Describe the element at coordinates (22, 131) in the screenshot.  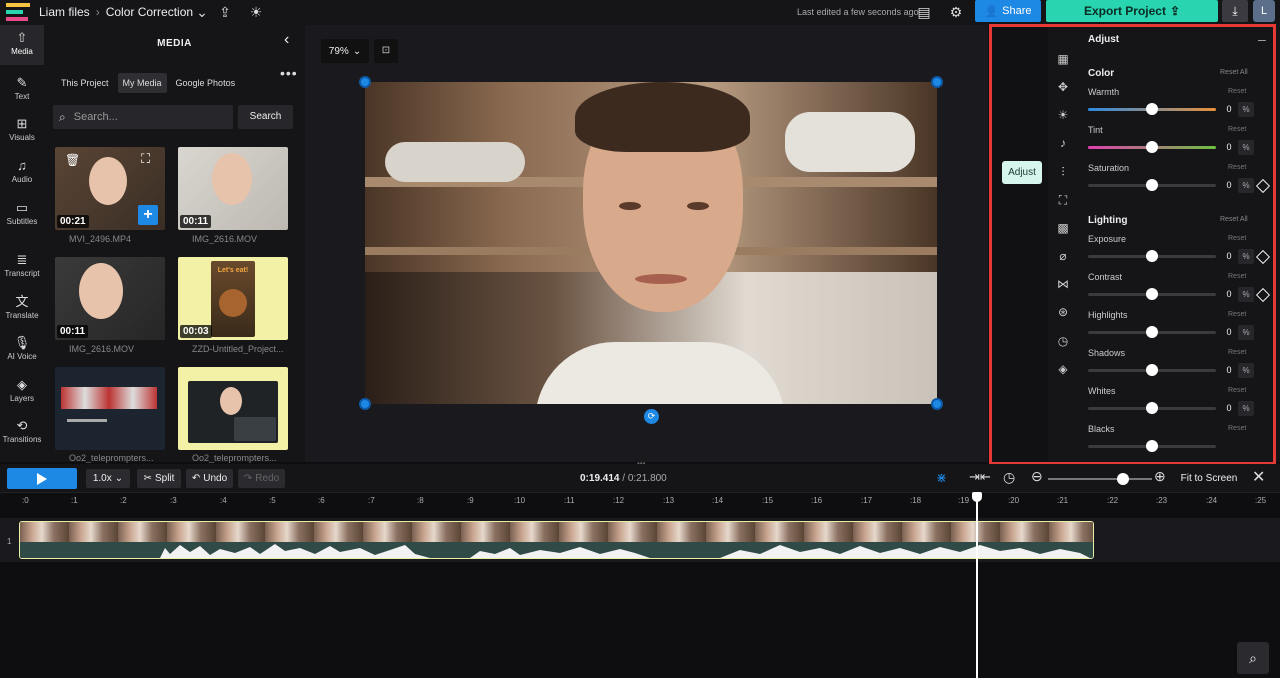
I see `nav-visuals: ⊞ Visuals` at that location.